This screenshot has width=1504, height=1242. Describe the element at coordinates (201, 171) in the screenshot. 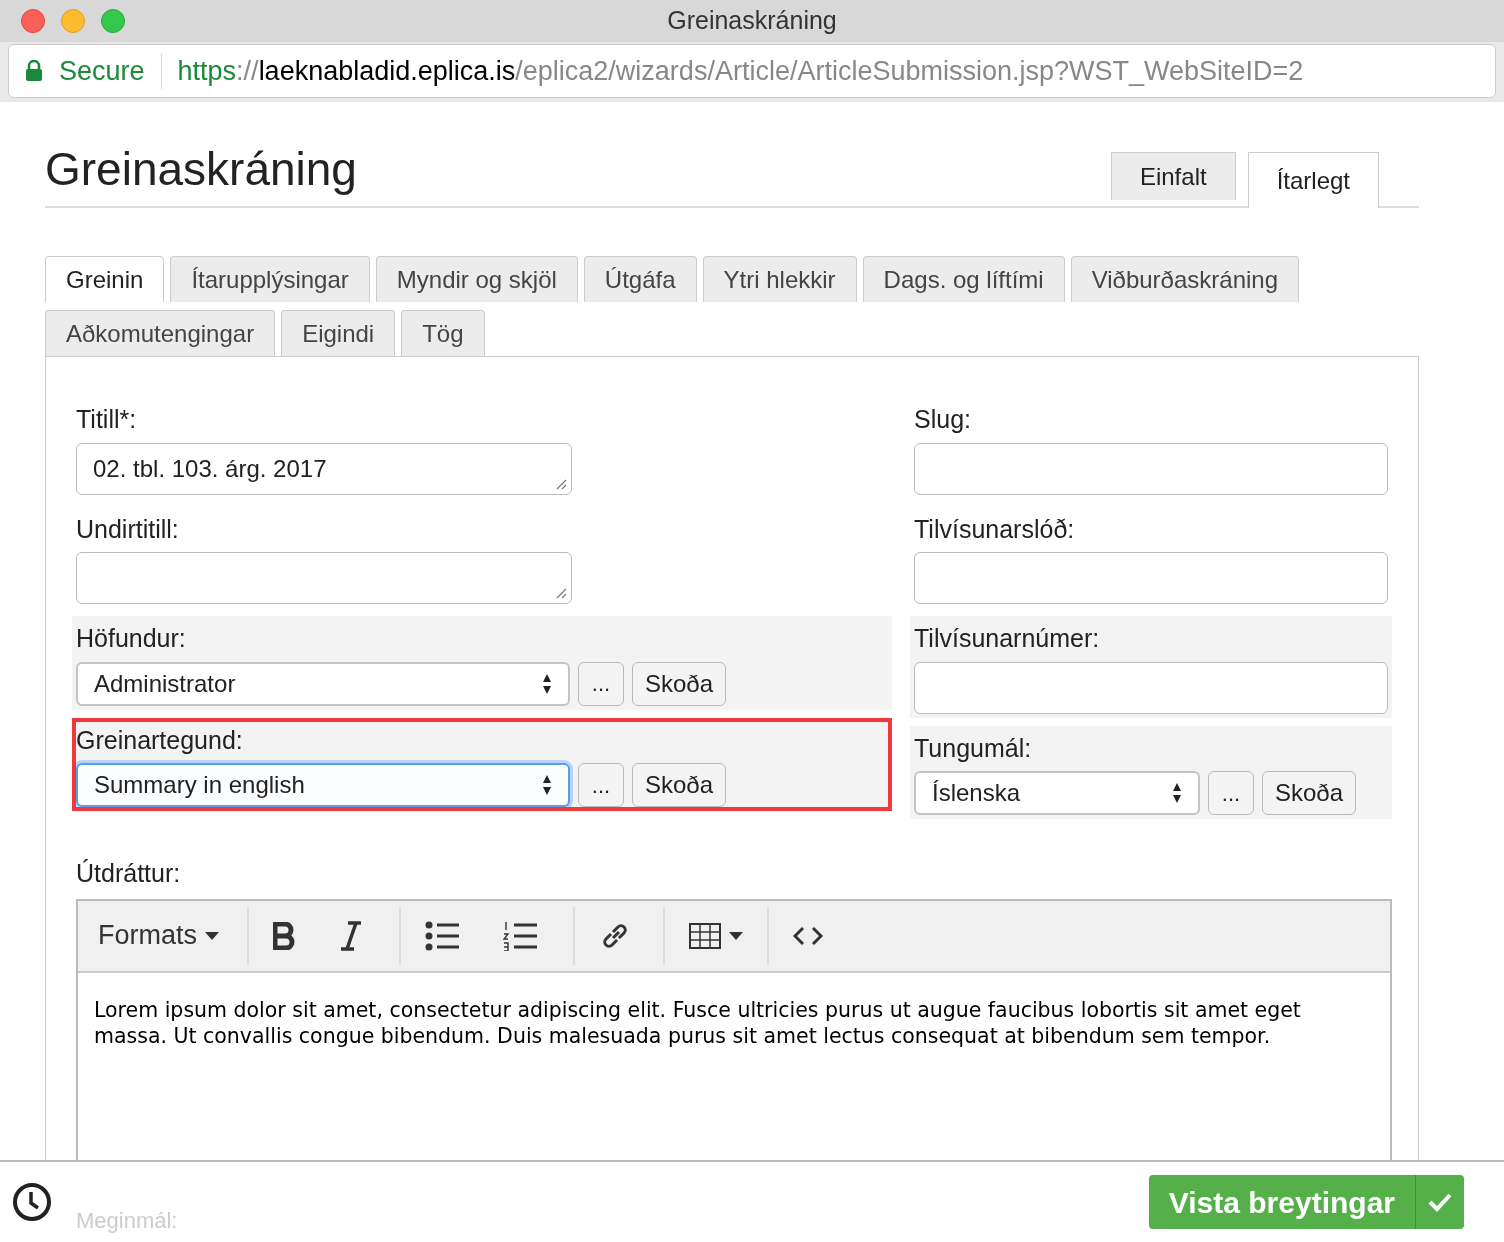

I see `page-title: Greinaskráning` at that location.